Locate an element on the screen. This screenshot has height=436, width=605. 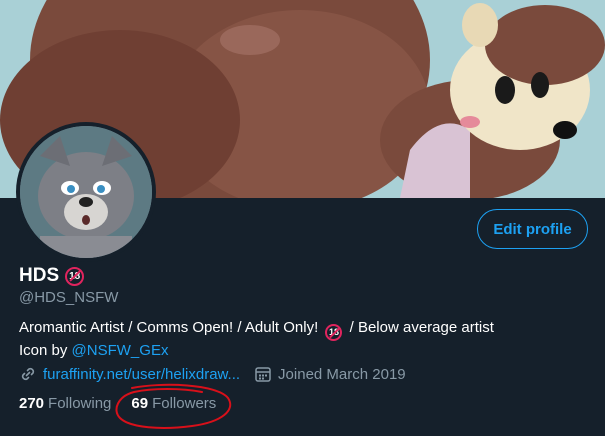
bio-text-part-2: / Below average artist is located at coordinates (421, 327).